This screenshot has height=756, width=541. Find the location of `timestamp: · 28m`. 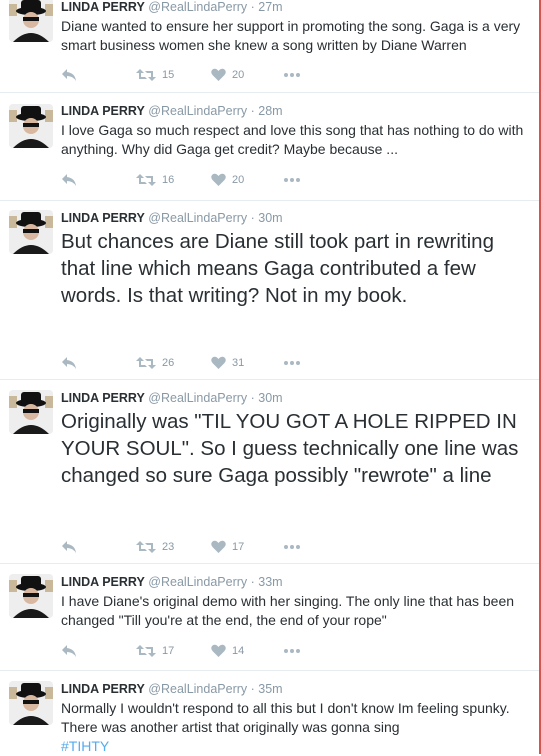

timestamp: · 28m is located at coordinates (267, 111).